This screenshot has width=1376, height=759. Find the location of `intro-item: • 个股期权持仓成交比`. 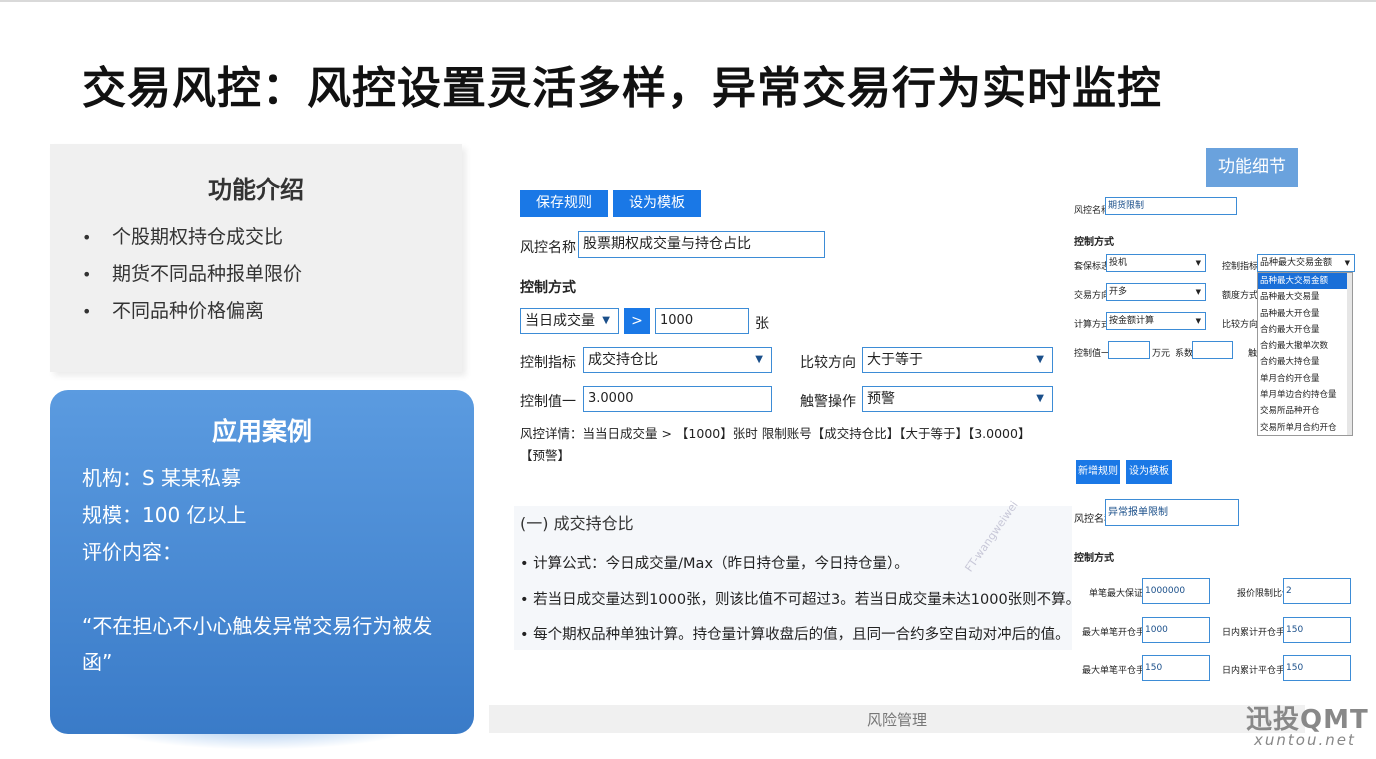

intro-item: • 个股期权持仓成交比 is located at coordinates (192, 242).